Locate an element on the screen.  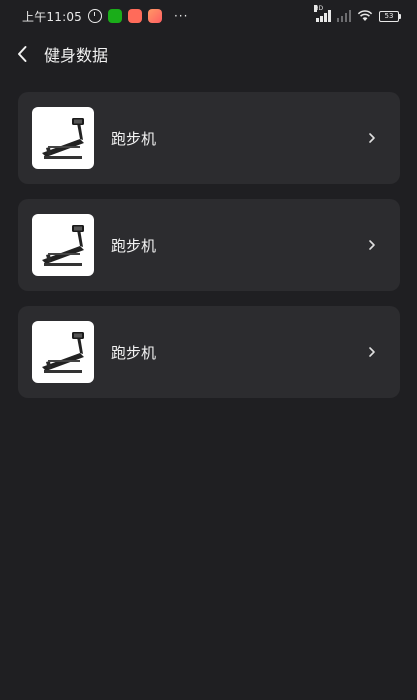
list-item-treadmill-2: 跑步机 is located at coordinates (209, 245).